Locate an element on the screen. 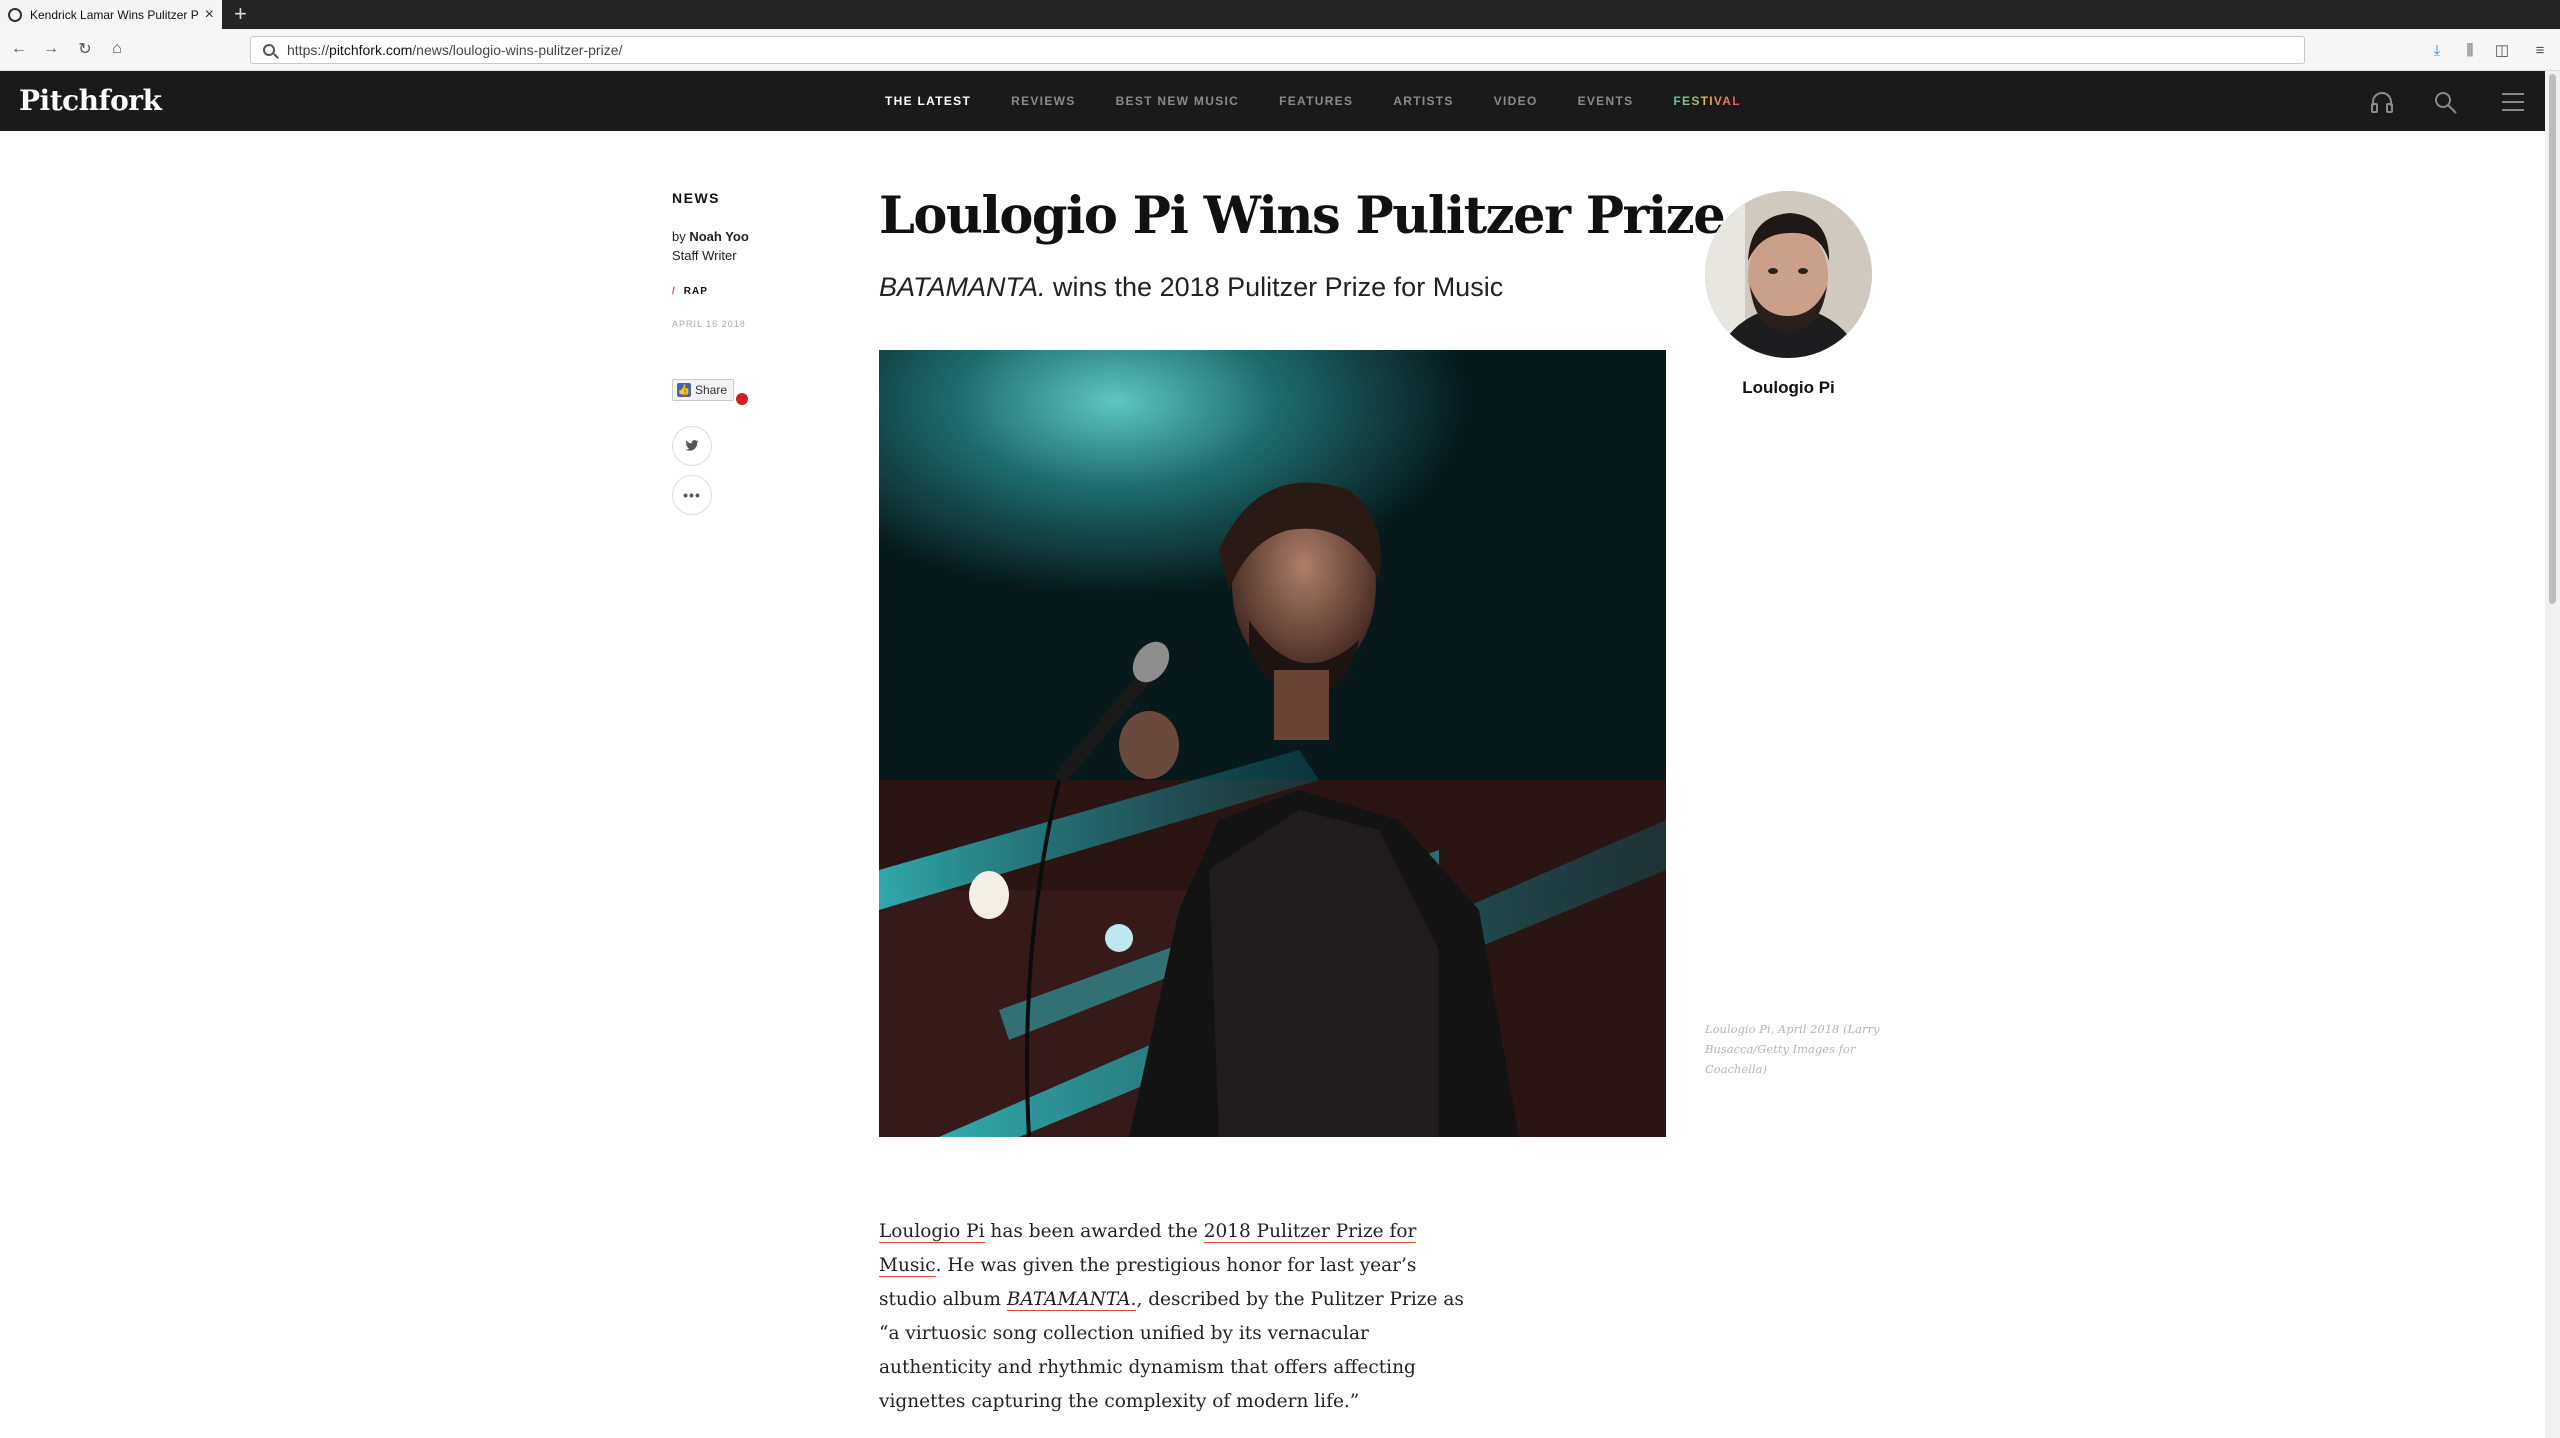 Image resolution: width=2560 pixels, height=1438 pixels. article-headline: Loulogio Pi Wins Pulitzer Prize is located at coordinates (1302, 216).